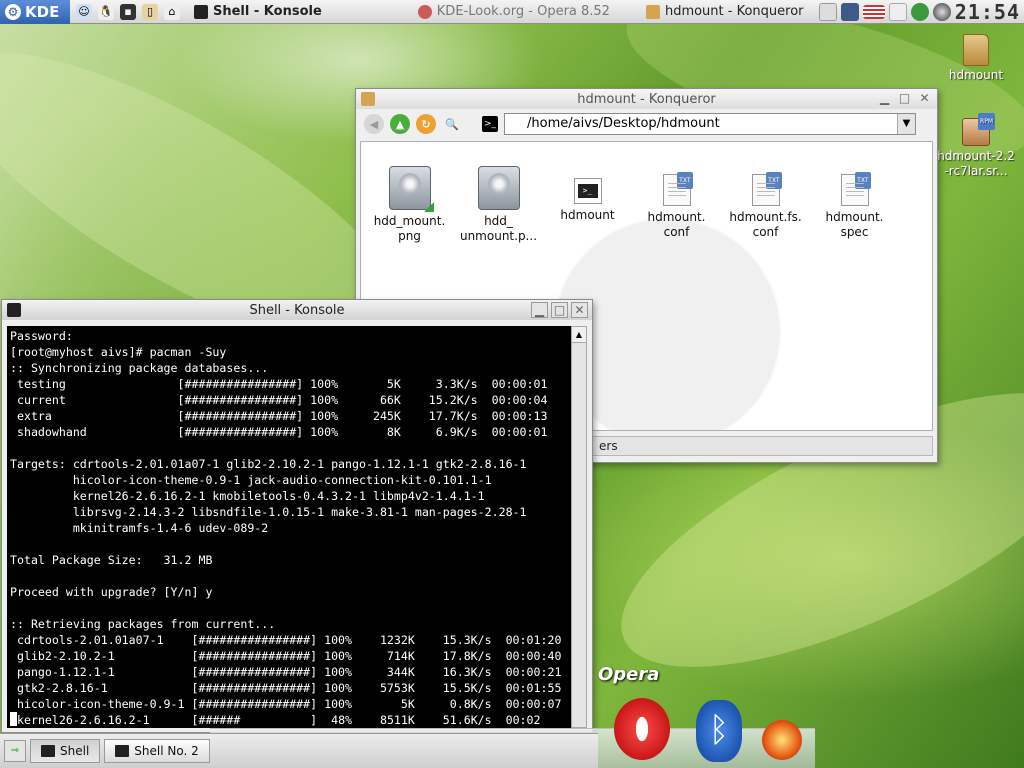 This screenshot has width=1024, height=768. What do you see at coordinates (676, 205) in the screenshot?
I see `file-item: hdmount. conf` at bounding box center [676, 205].